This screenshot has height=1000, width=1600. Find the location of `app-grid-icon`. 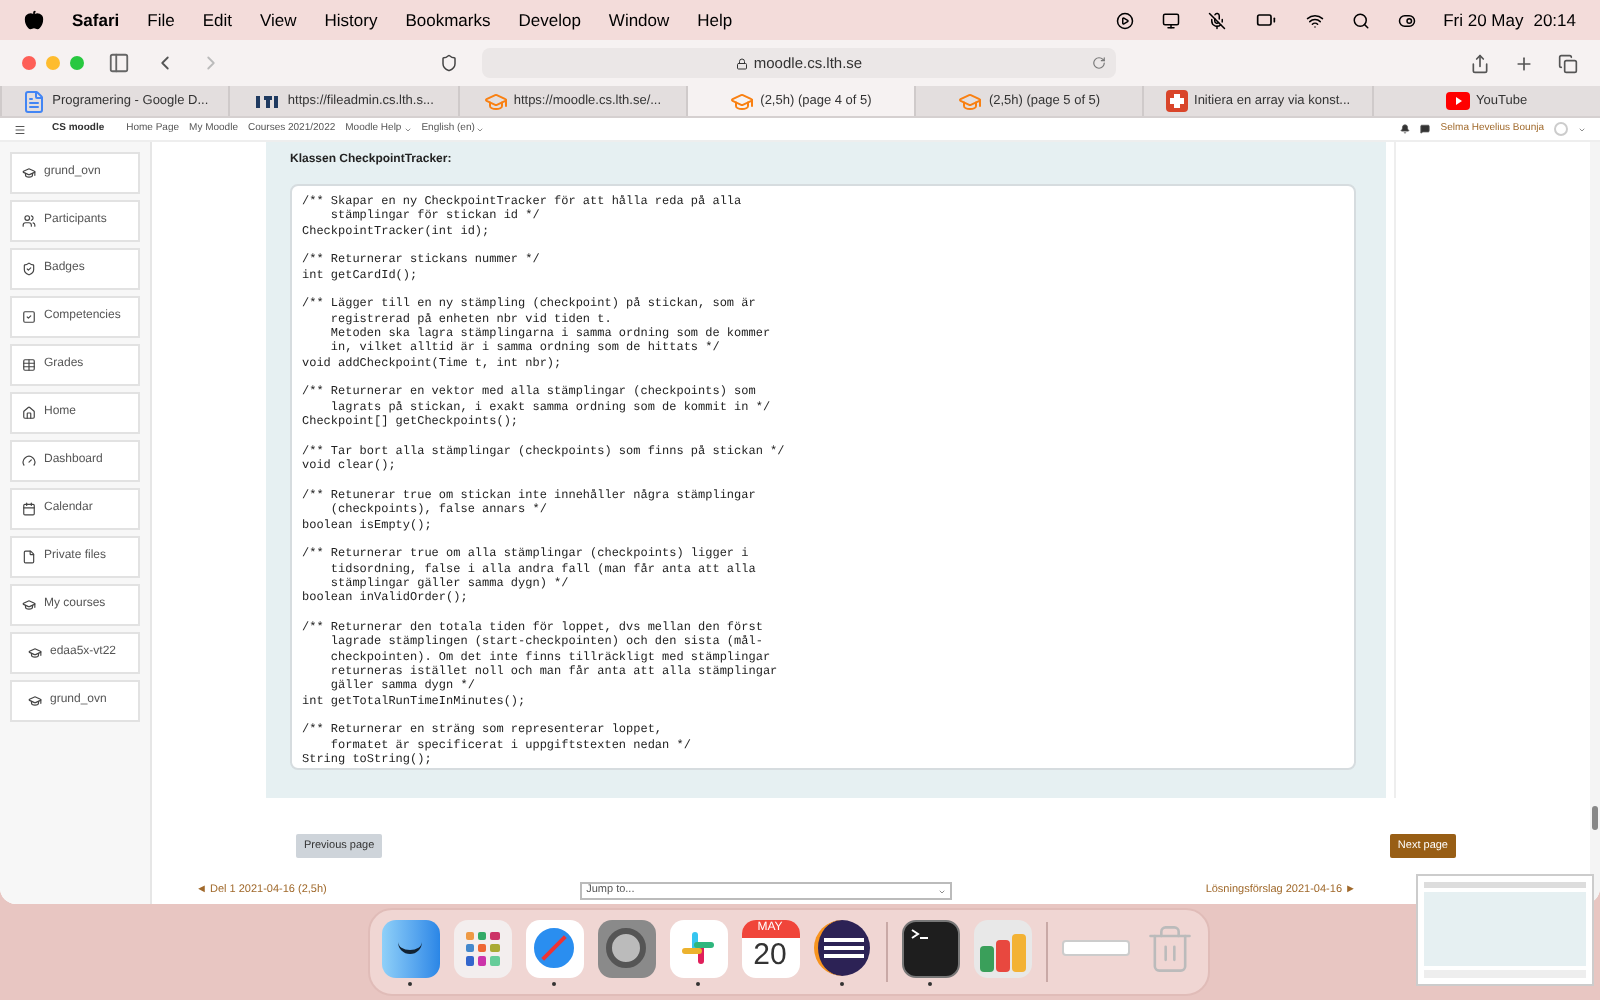

app-grid-icon is located at coordinates (482, 948).